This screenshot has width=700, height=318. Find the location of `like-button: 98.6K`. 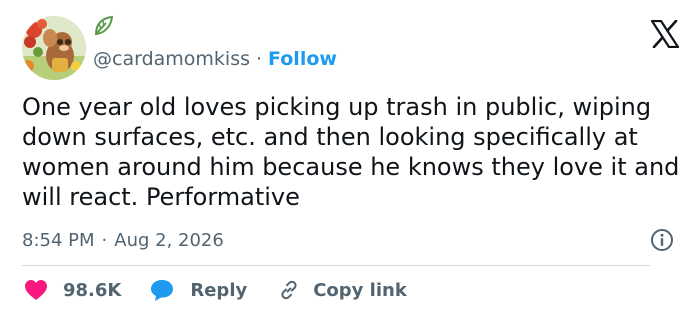

like-button: 98.6K is located at coordinates (72, 290).